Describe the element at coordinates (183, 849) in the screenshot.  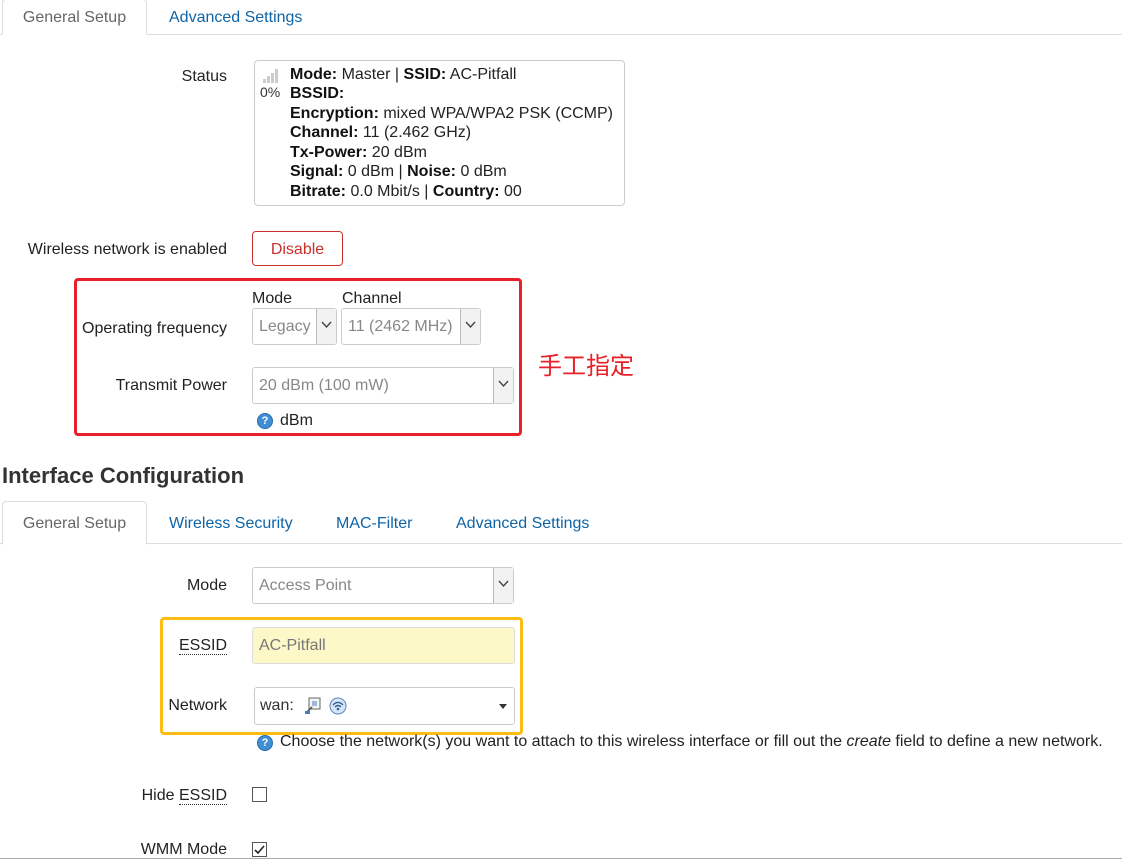
I see `wmm-mode-label: WMM Mode` at that location.